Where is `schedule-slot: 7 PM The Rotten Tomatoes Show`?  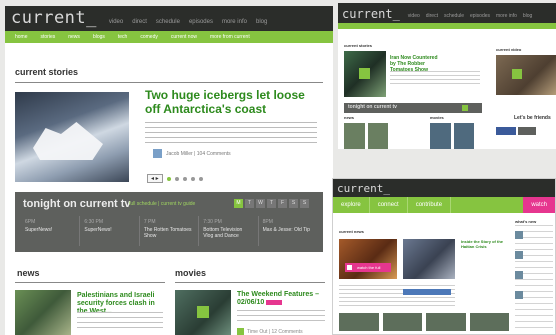
schedule-slot: 7 PM The Rotten Tomatoes Show is located at coordinates (168, 231).